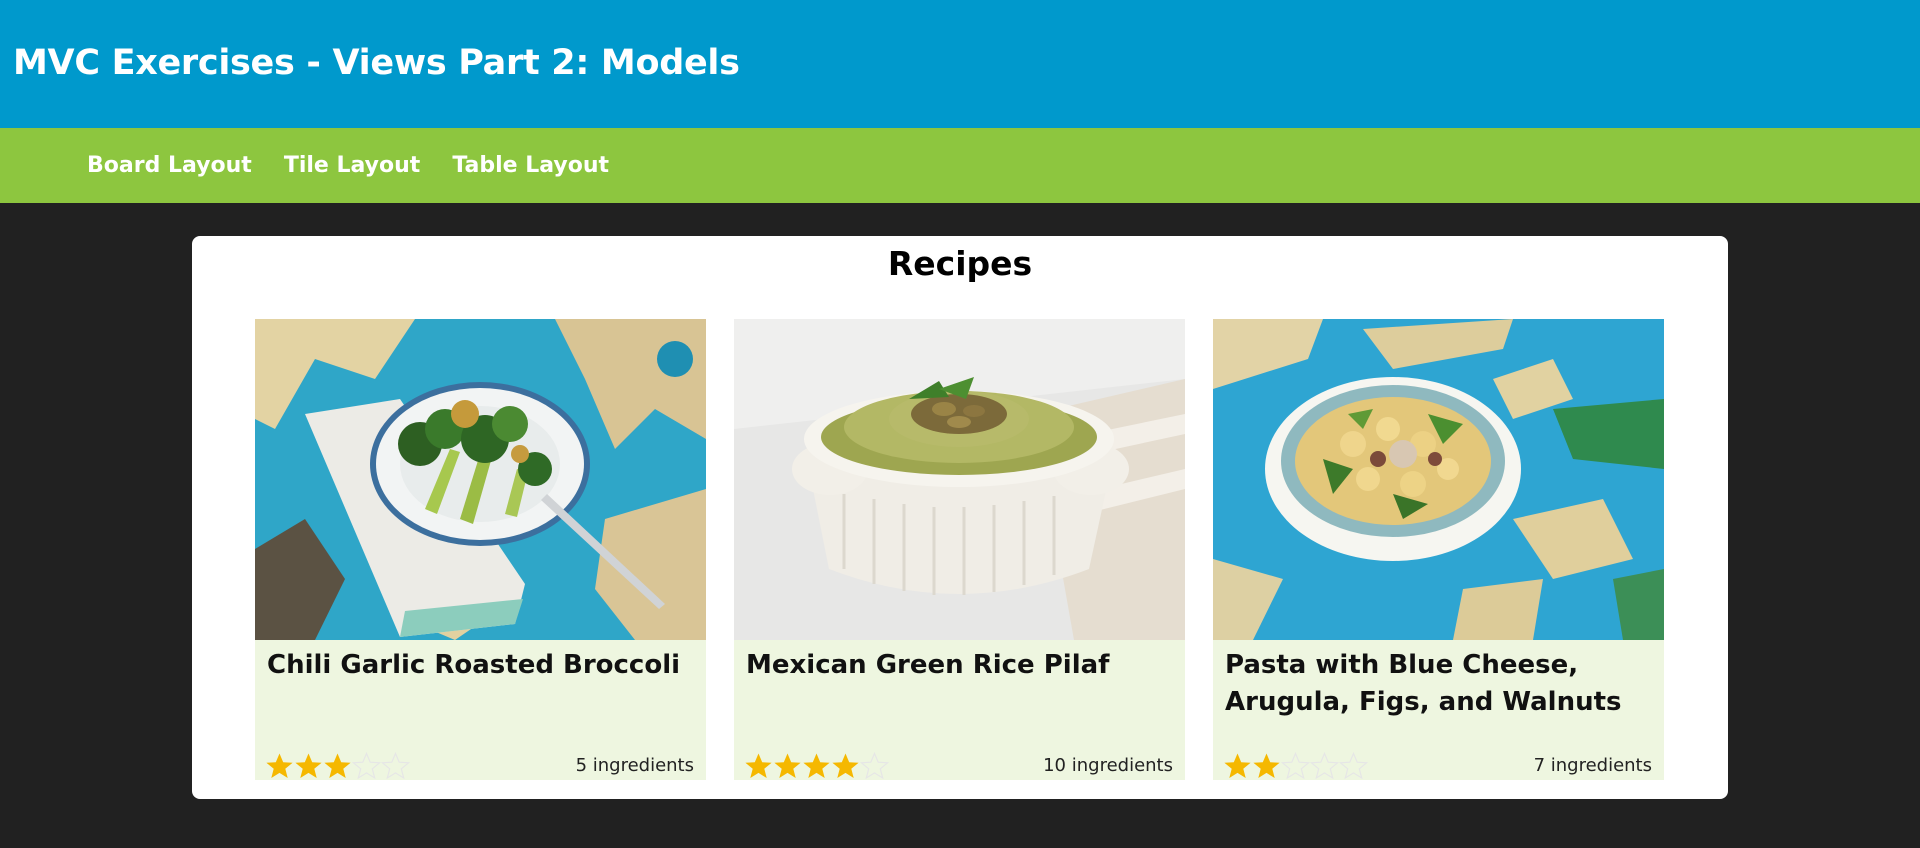  I want to click on recipe-photo-broccoli, so click(480, 479).